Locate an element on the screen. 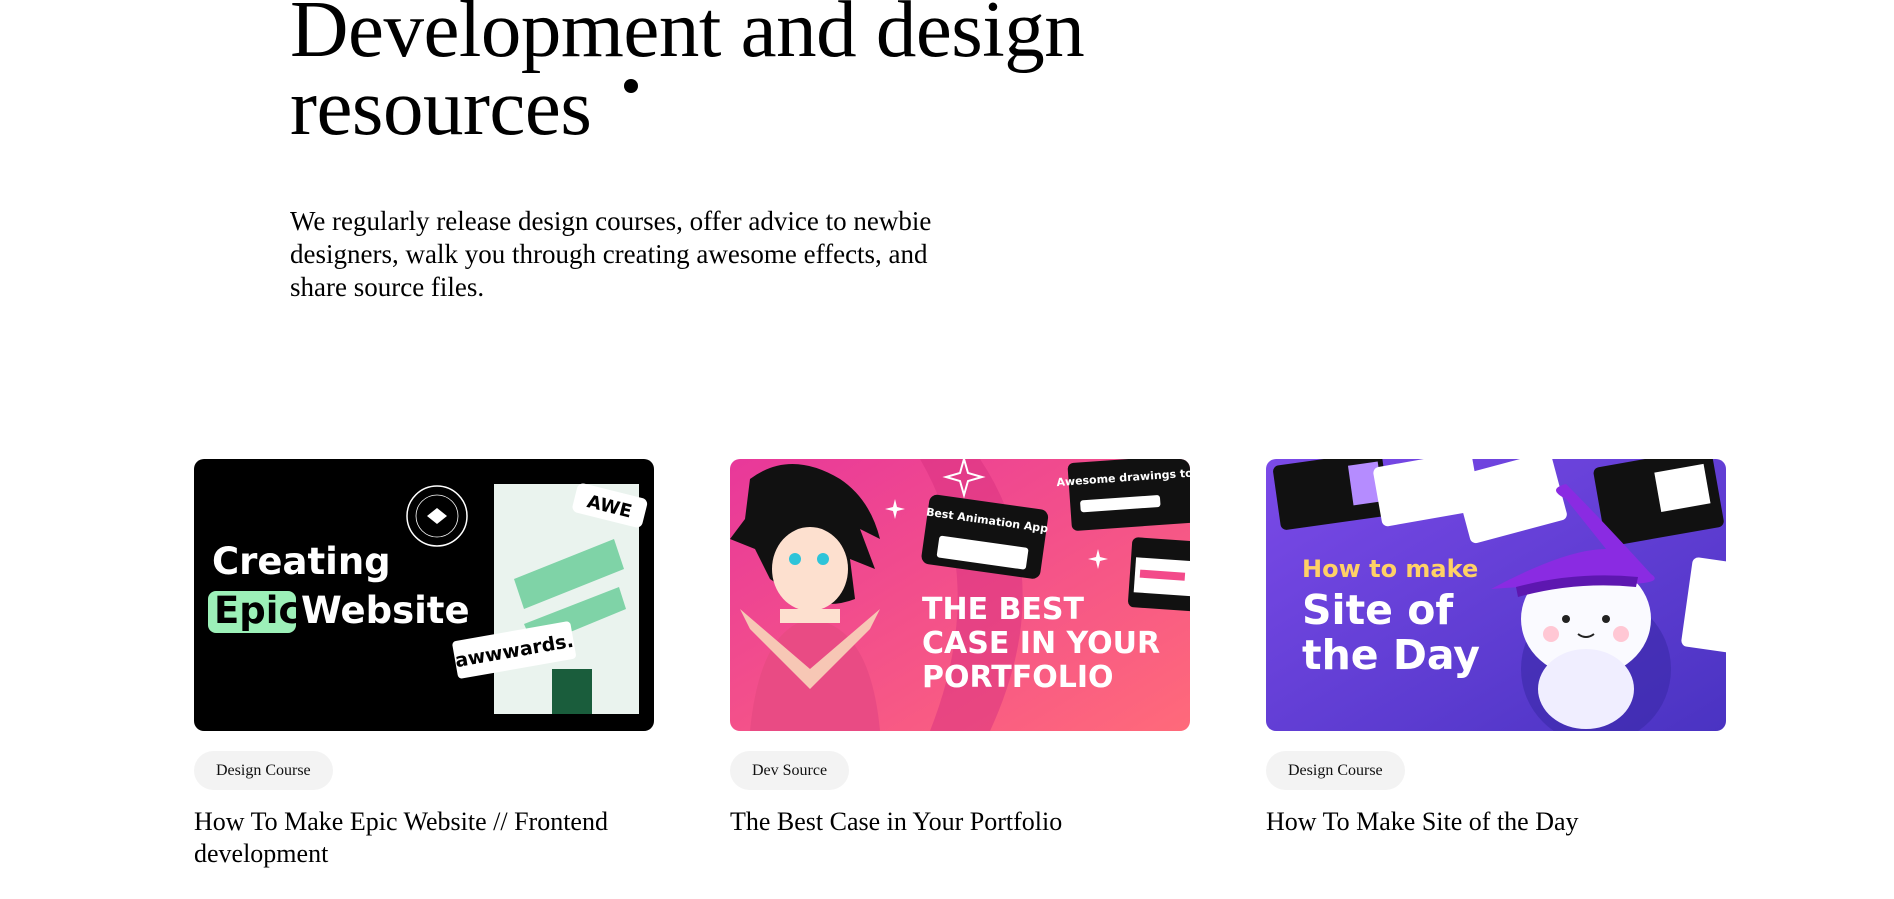 Image resolution: width=1894 pixels, height=899 pixels. site-of-day-headline-line-1: How to make is located at coordinates (1390, 569).